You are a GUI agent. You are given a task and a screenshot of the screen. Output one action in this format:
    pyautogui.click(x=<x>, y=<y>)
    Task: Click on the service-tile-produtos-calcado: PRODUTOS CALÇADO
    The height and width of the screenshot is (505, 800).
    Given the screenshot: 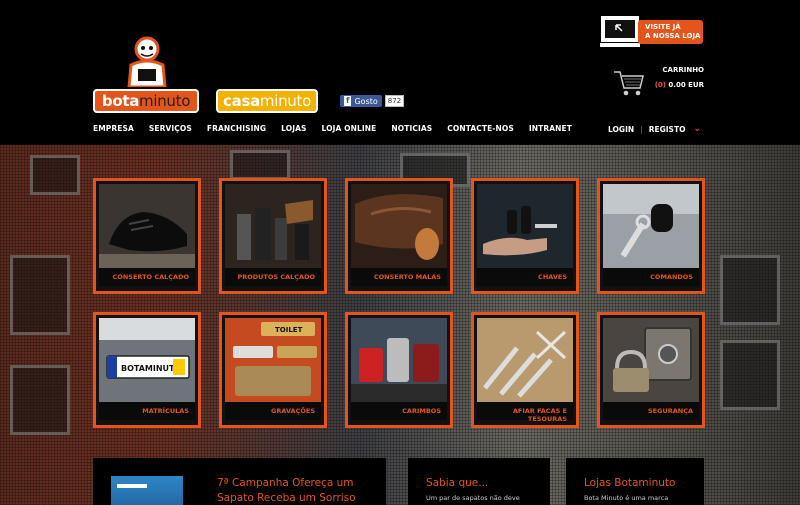 What is the action you would take?
    pyautogui.click(x=273, y=236)
    